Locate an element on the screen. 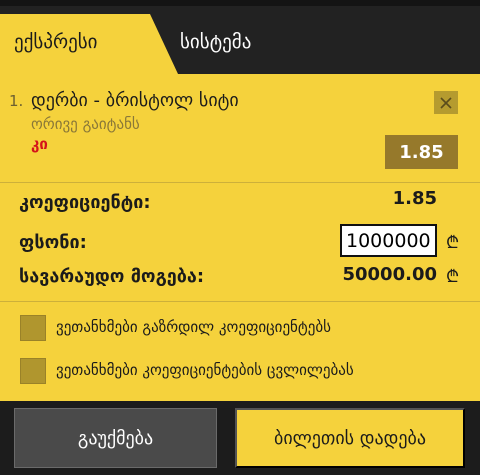  tab-system-label: სისტემა is located at coordinates (216, 42).